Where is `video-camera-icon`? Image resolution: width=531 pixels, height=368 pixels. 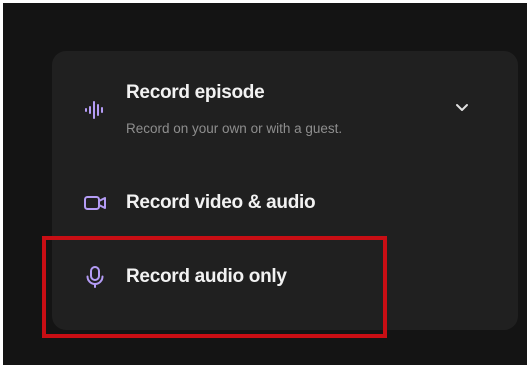
video-camera-icon is located at coordinates (95, 203).